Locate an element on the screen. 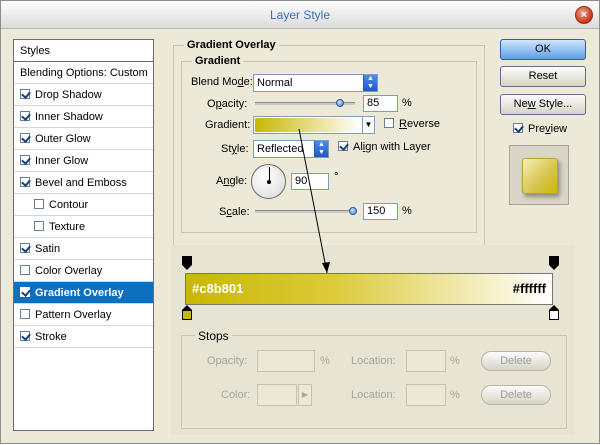 The height and width of the screenshot is (445, 600). styles-list-item: Styles is located at coordinates (83, 51).